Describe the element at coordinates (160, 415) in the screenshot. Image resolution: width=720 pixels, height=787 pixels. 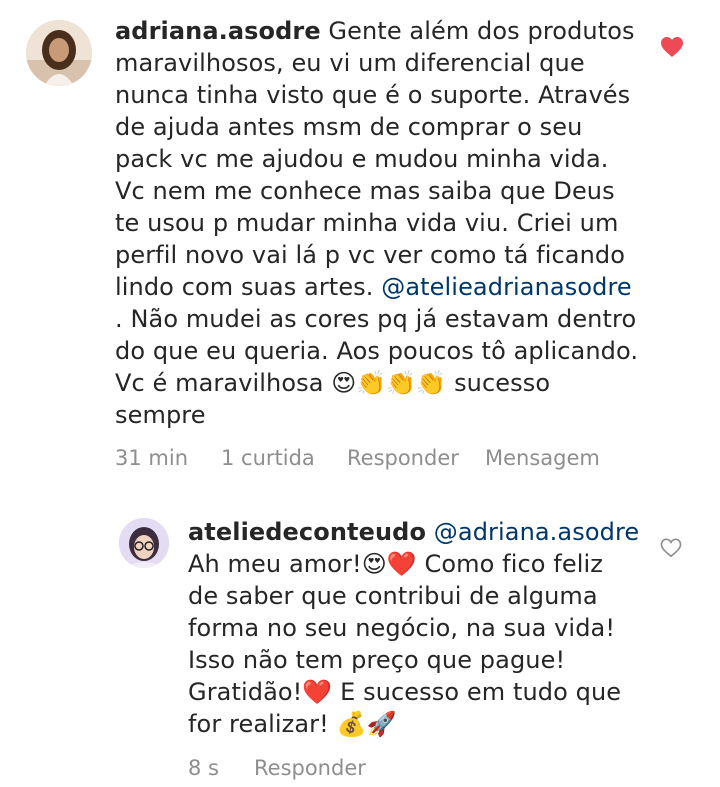
I see `comment-line: sempre` at that location.